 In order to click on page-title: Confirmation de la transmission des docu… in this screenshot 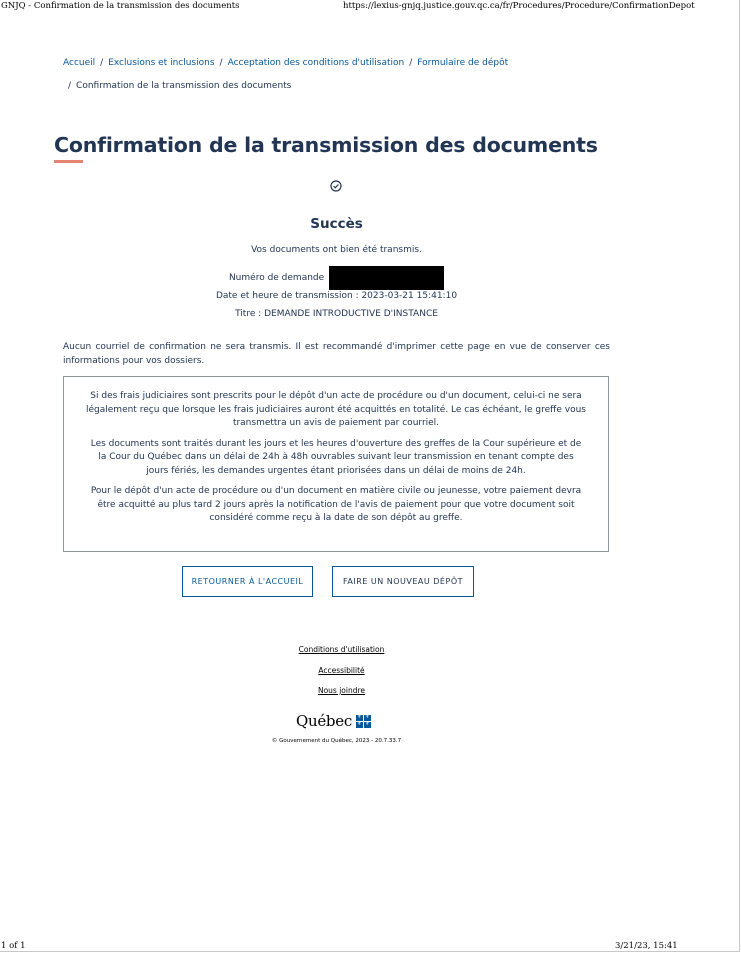, I will do `click(326, 145)`.